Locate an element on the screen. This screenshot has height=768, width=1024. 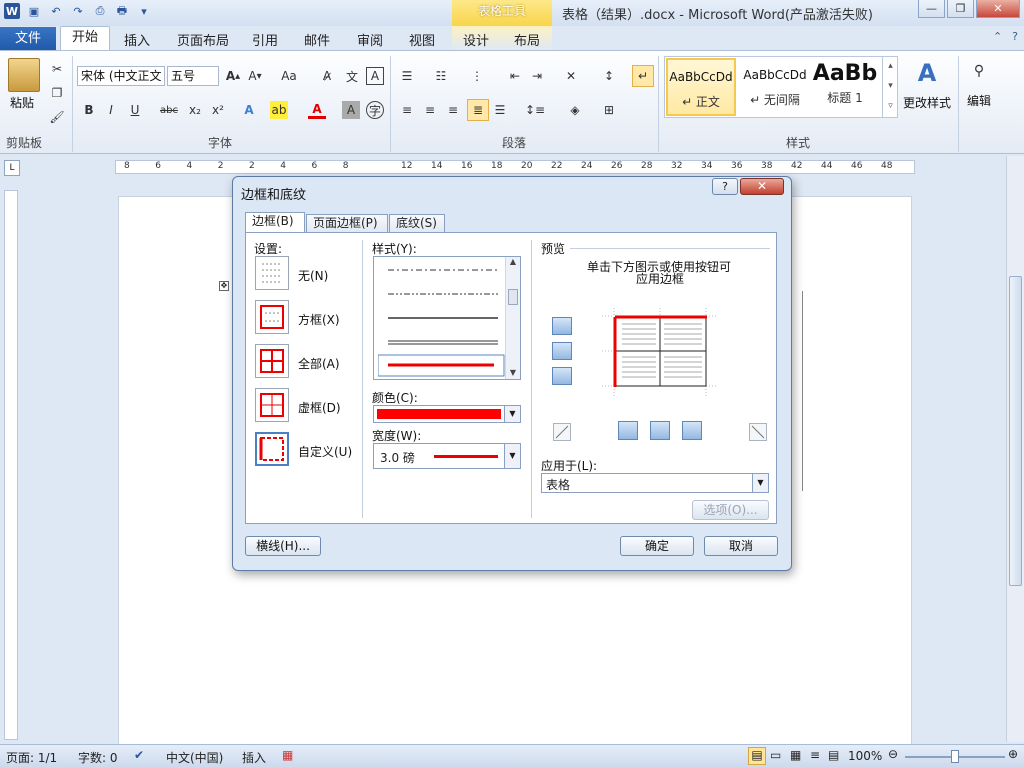
proofing-icon: ✔ is located at coordinates (139, 755).